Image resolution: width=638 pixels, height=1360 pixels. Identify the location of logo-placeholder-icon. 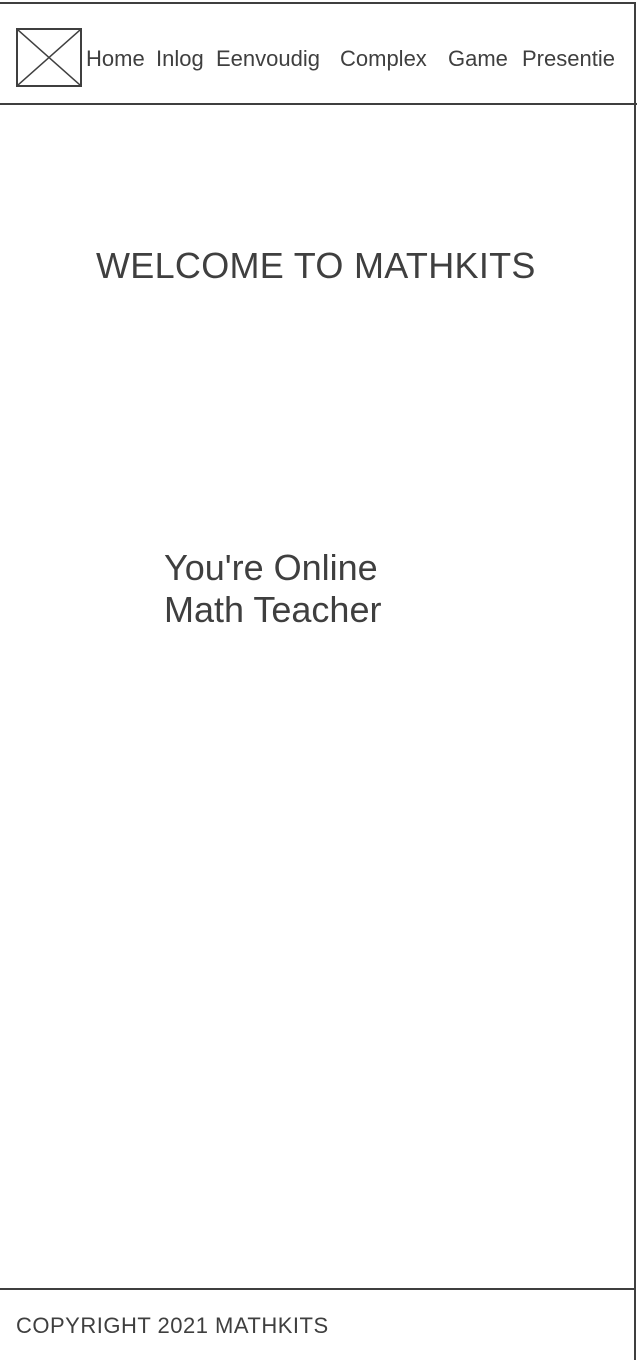
(49, 57).